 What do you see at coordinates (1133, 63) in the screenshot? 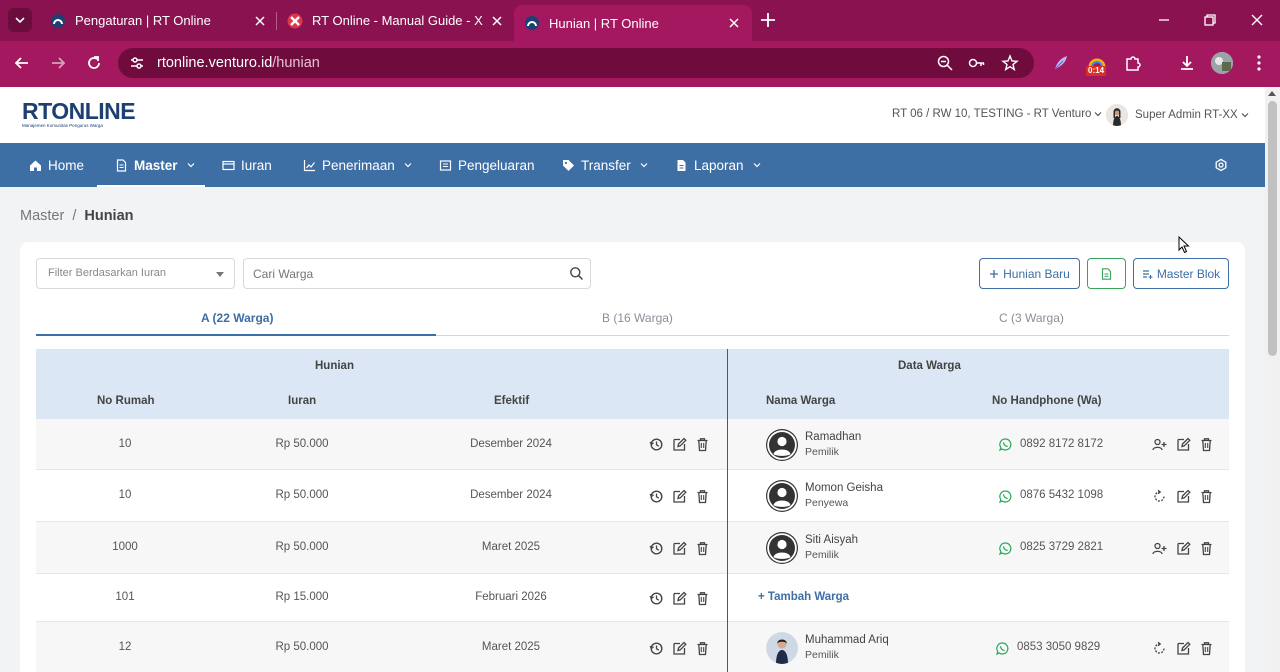
I see `extensions-puzzle-icon` at bounding box center [1133, 63].